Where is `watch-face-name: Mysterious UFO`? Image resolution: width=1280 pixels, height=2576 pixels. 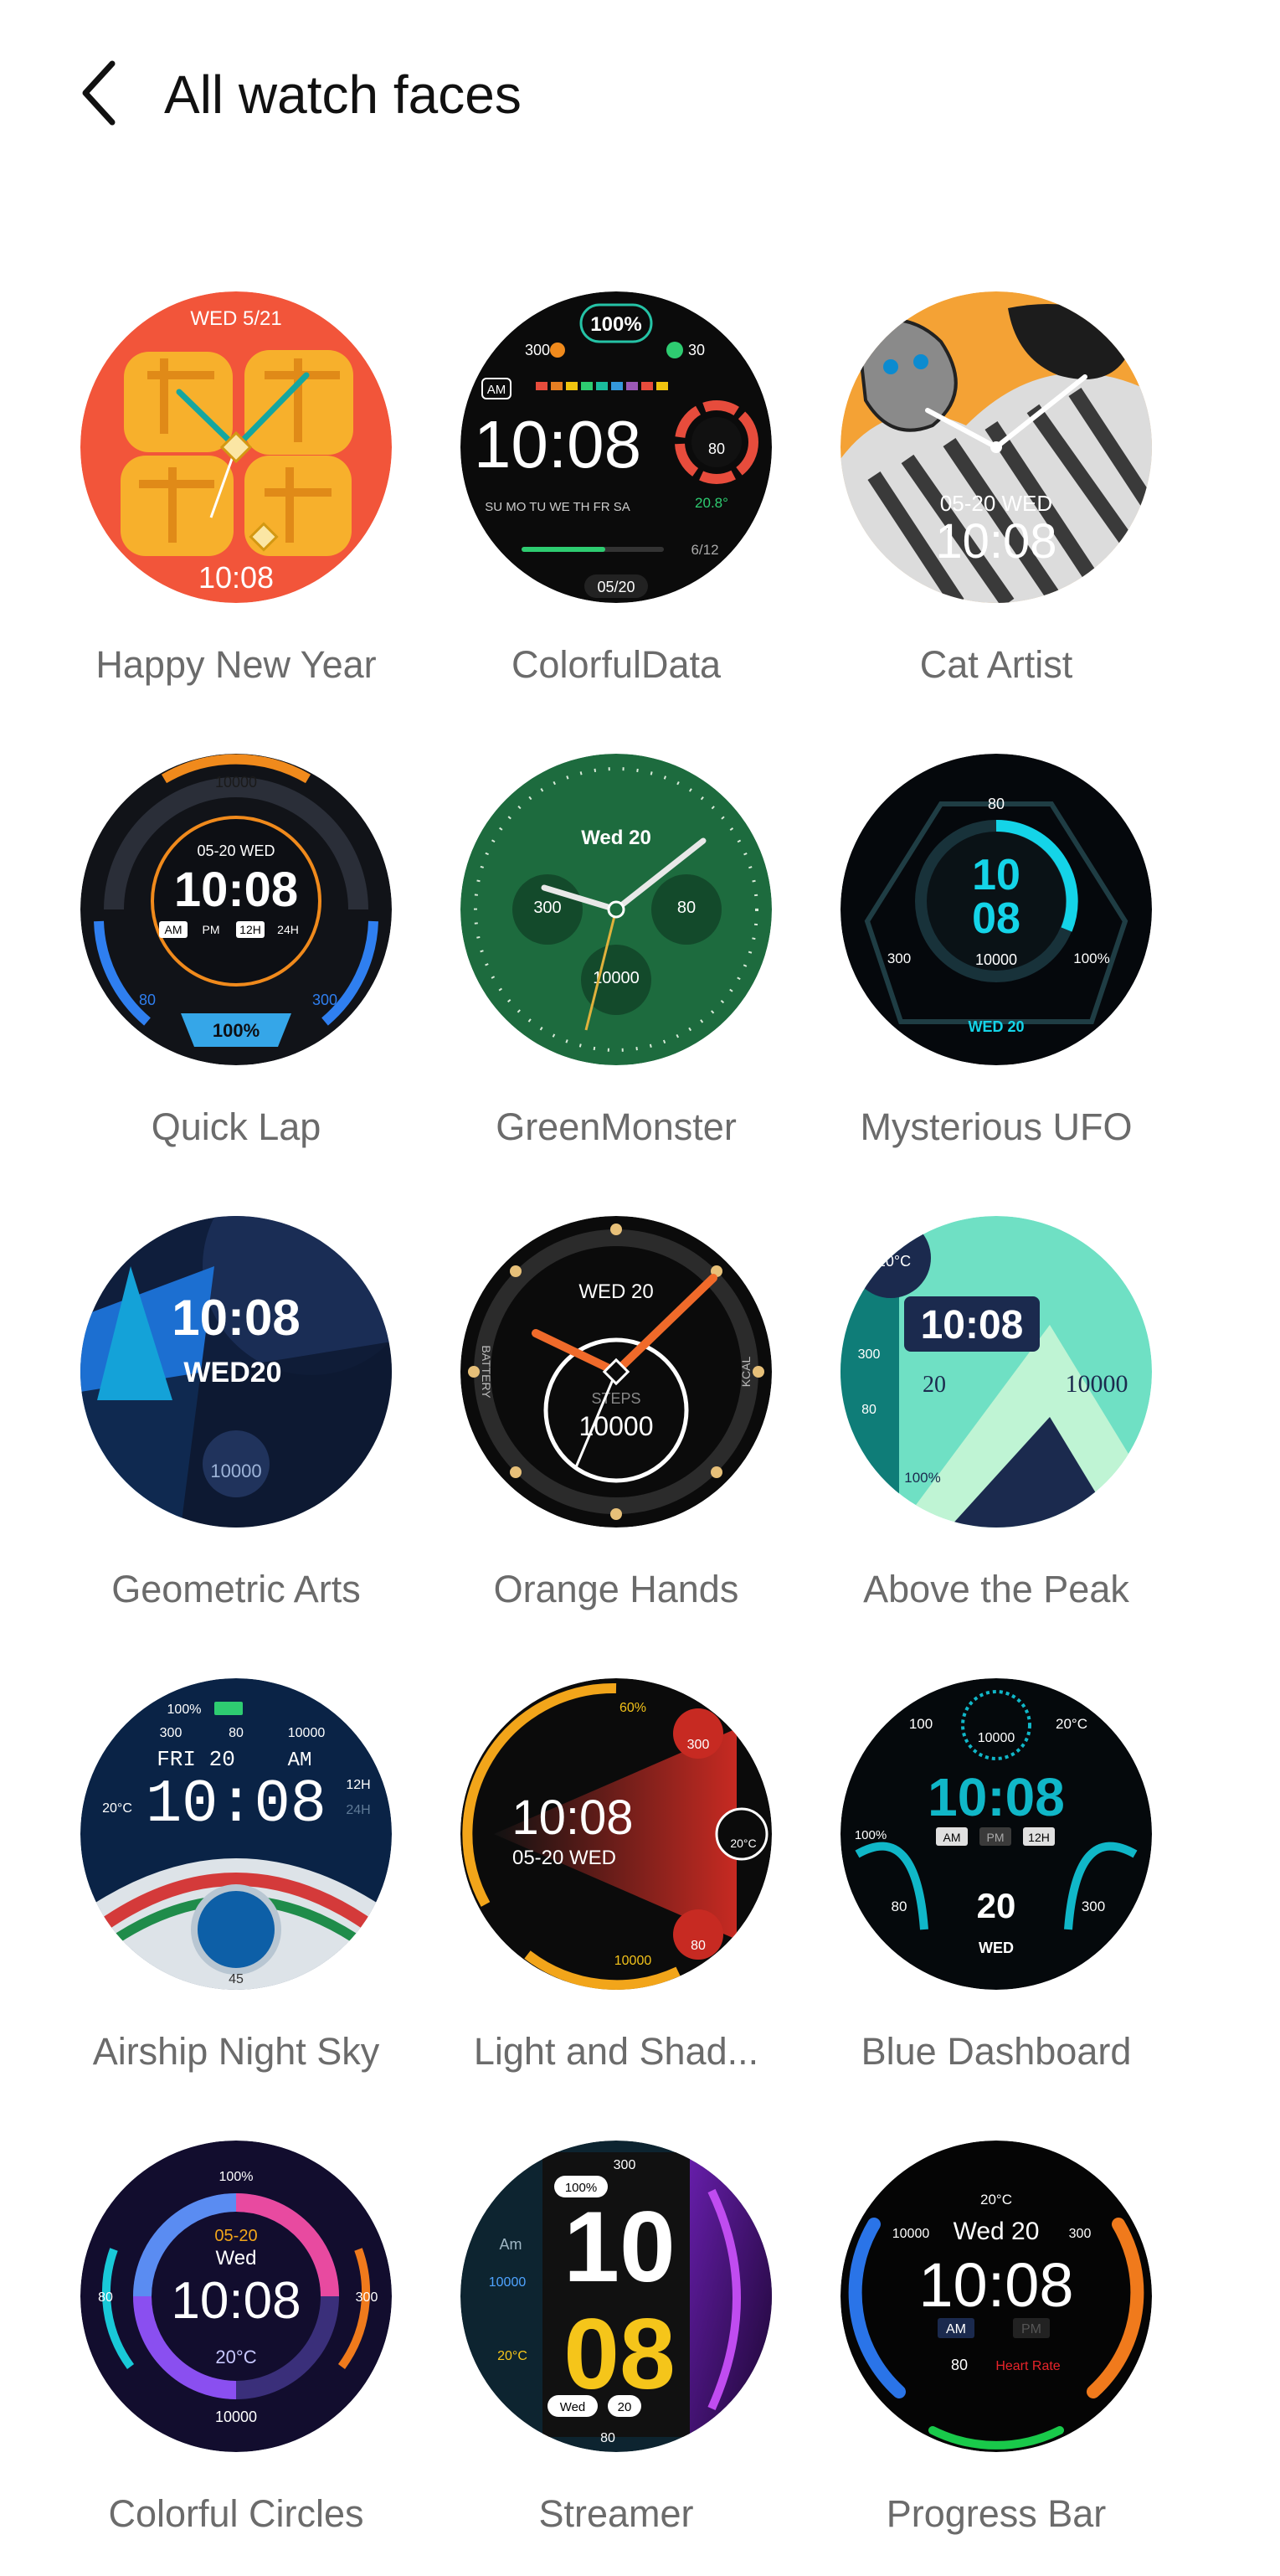
watch-face-name: Mysterious UFO is located at coordinates (996, 1126).